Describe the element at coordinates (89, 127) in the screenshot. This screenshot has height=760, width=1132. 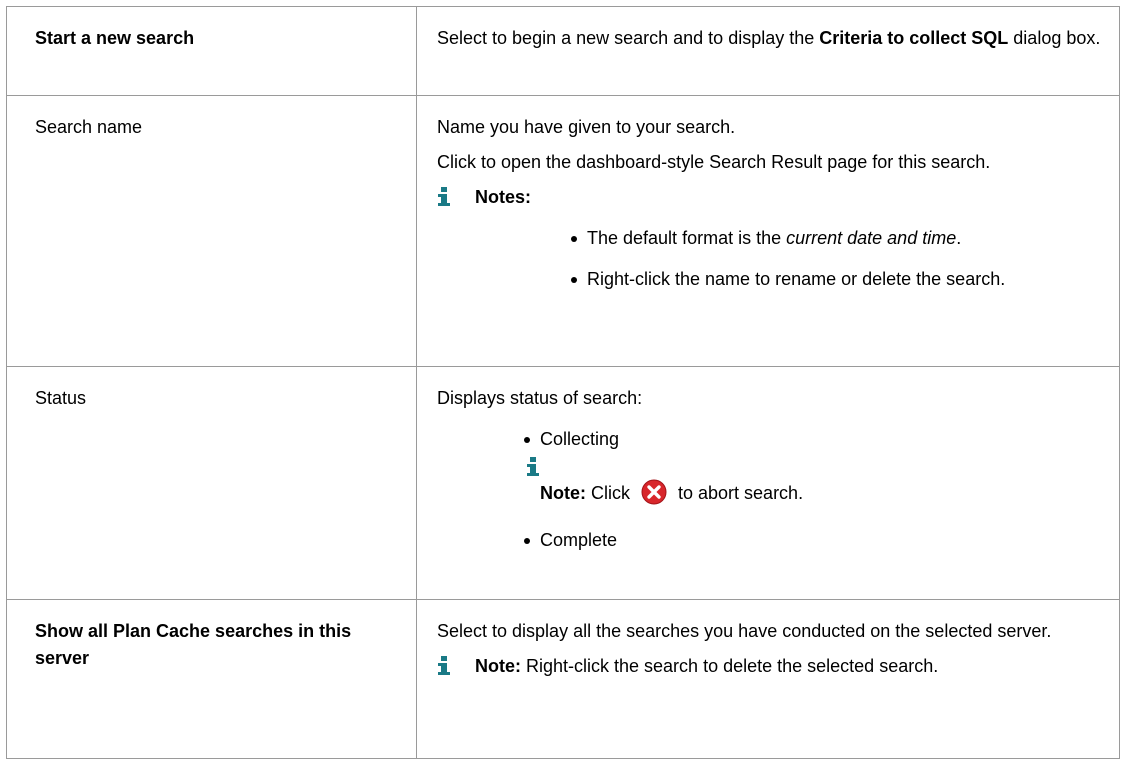
I see `term-search-name: Search name` at that location.